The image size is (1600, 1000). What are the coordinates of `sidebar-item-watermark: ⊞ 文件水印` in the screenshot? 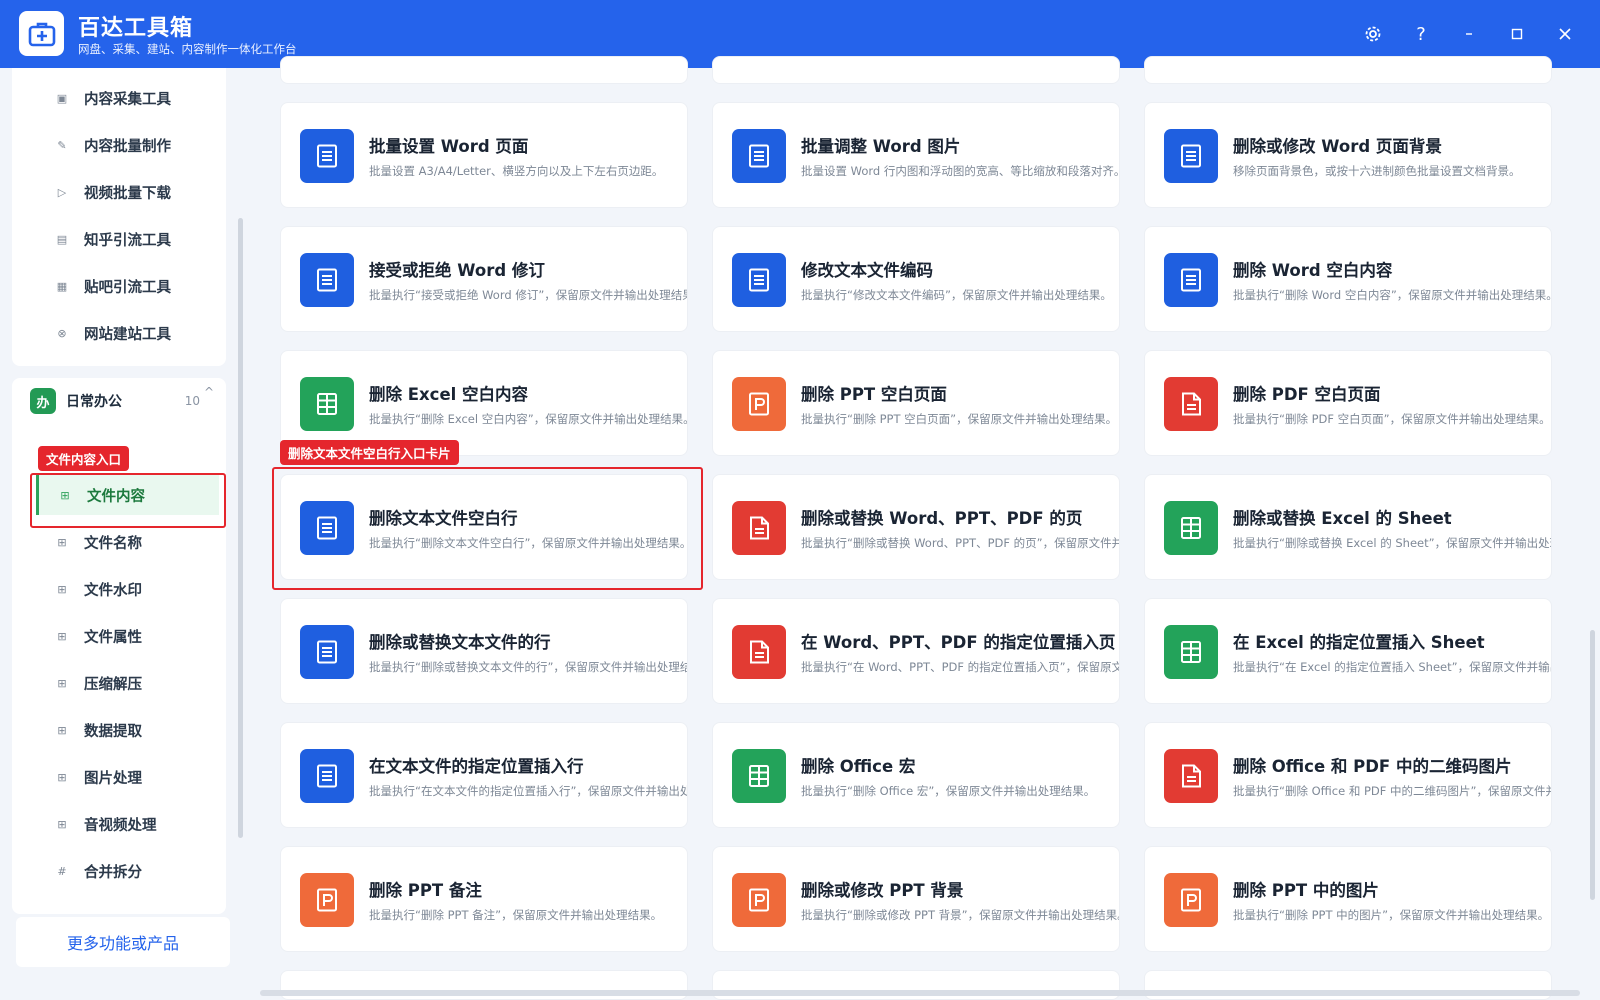 It's located at (129, 589).